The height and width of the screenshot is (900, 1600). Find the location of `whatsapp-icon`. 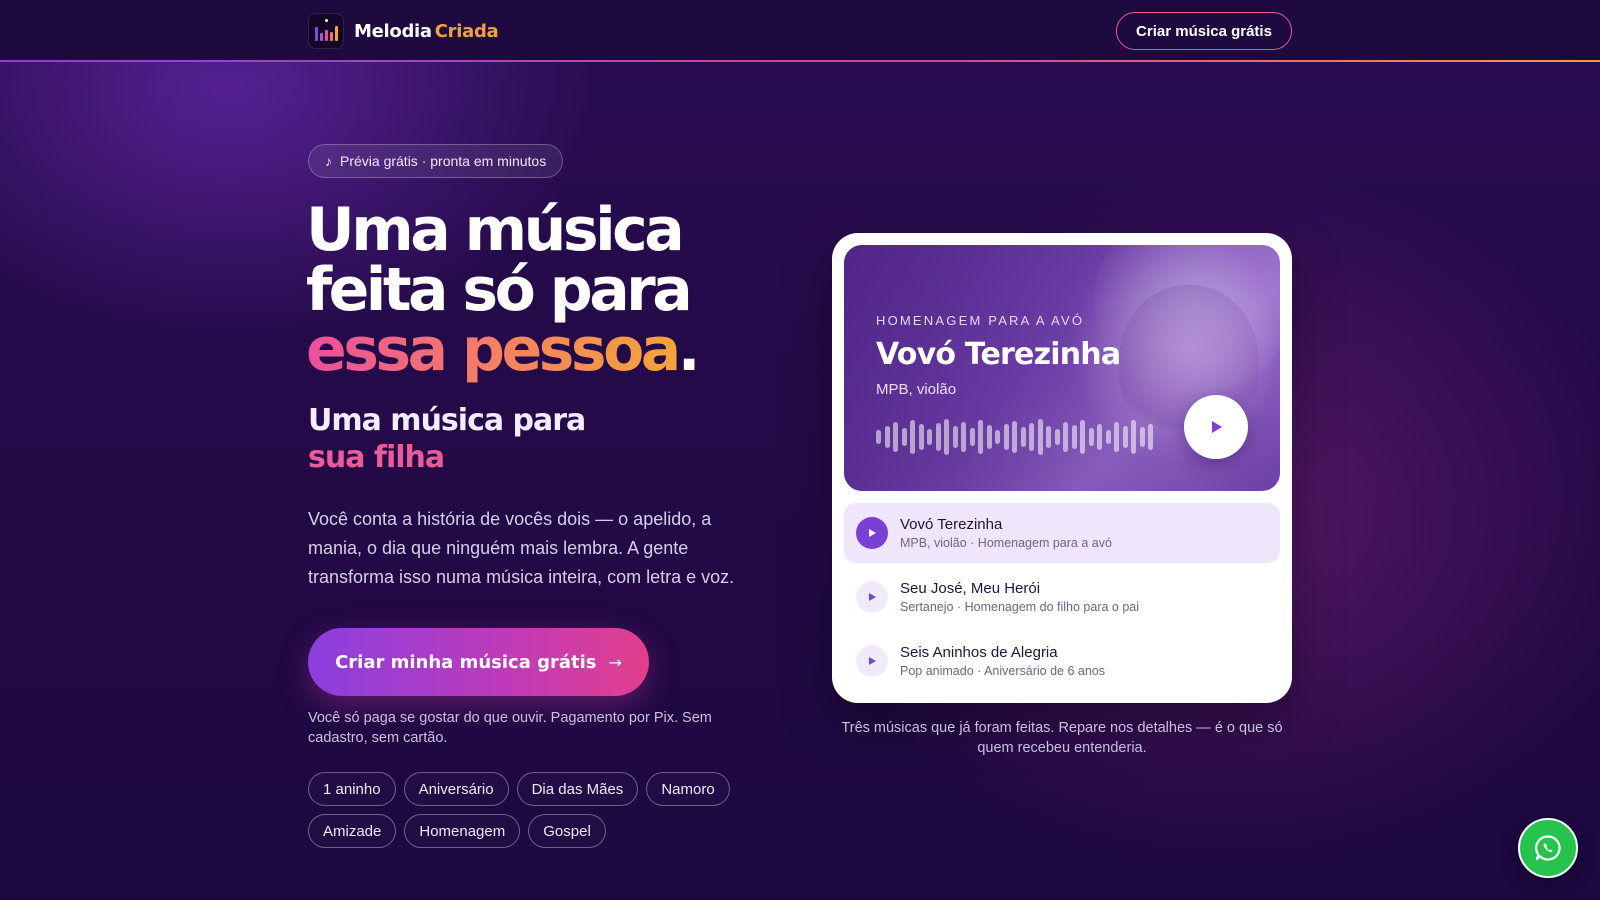

whatsapp-icon is located at coordinates (1548, 848).